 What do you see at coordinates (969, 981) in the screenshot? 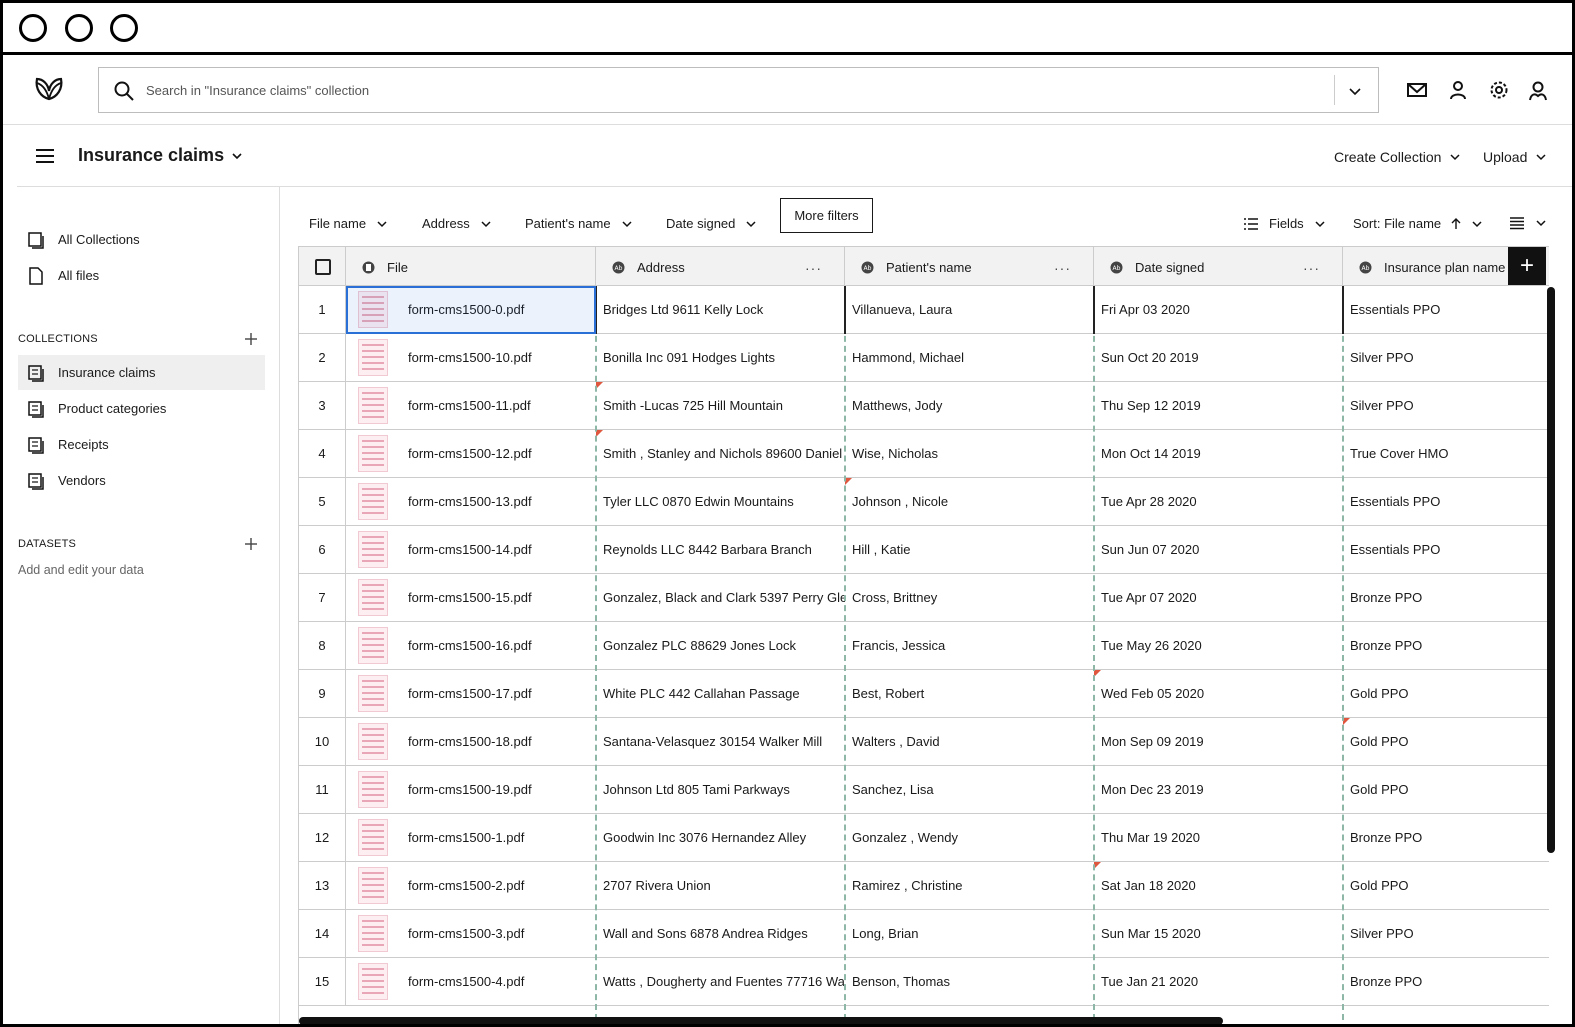
I see `patient-name-cell: Benson, Thomas` at bounding box center [969, 981].